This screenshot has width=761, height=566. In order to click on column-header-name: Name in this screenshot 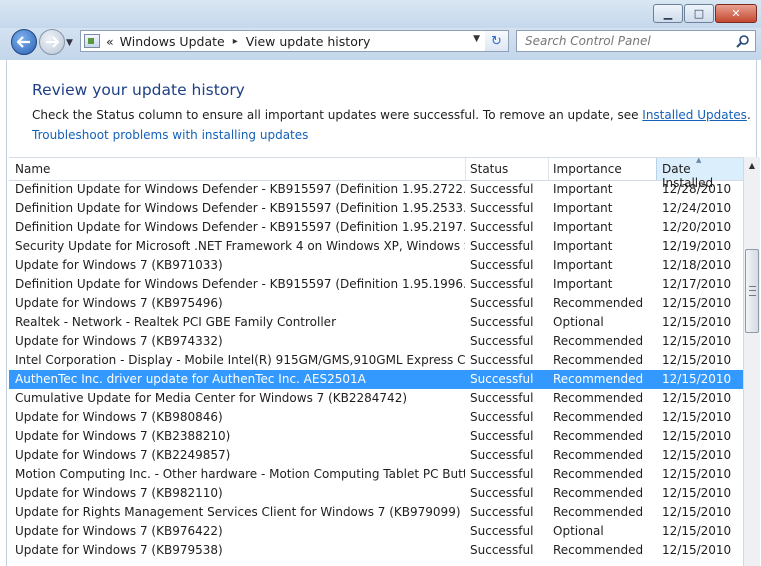, I will do `click(32, 169)`.